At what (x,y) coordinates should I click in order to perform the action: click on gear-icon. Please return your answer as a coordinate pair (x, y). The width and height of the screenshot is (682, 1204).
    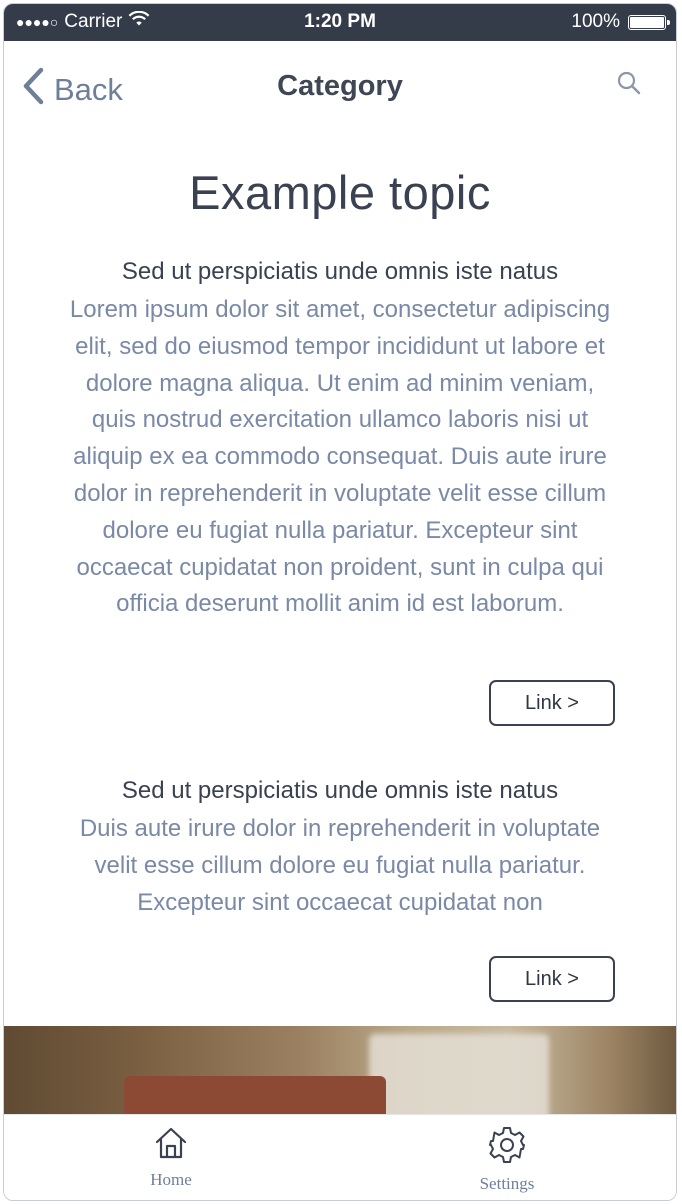
    Looking at the image, I should click on (507, 1148).